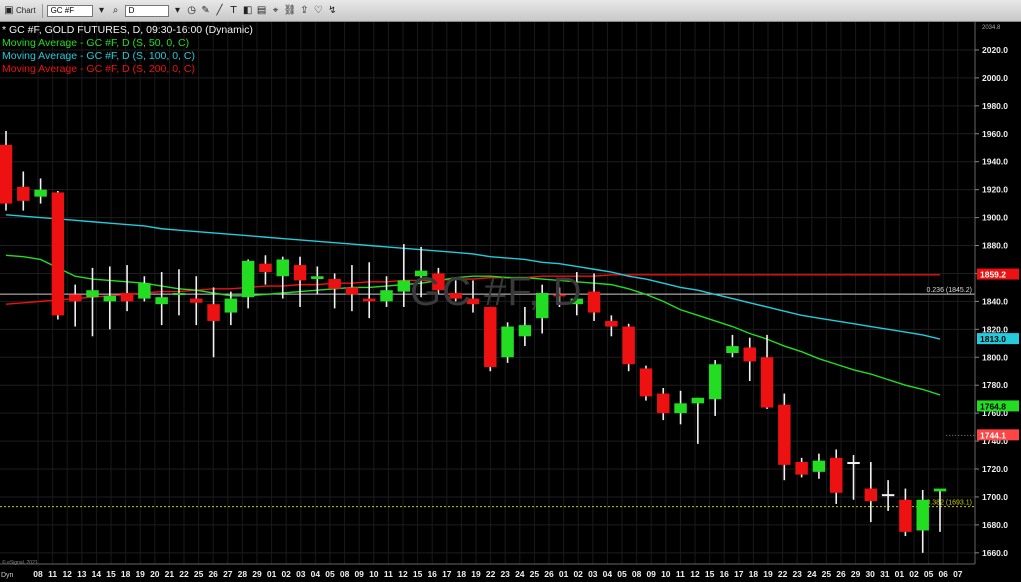 Image resolution: width=1021 pixels, height=582 pixels. Describe the element at coordinates (993, 339) in the screenshot. I see `ma100-value-label: 1813.0` at that location.